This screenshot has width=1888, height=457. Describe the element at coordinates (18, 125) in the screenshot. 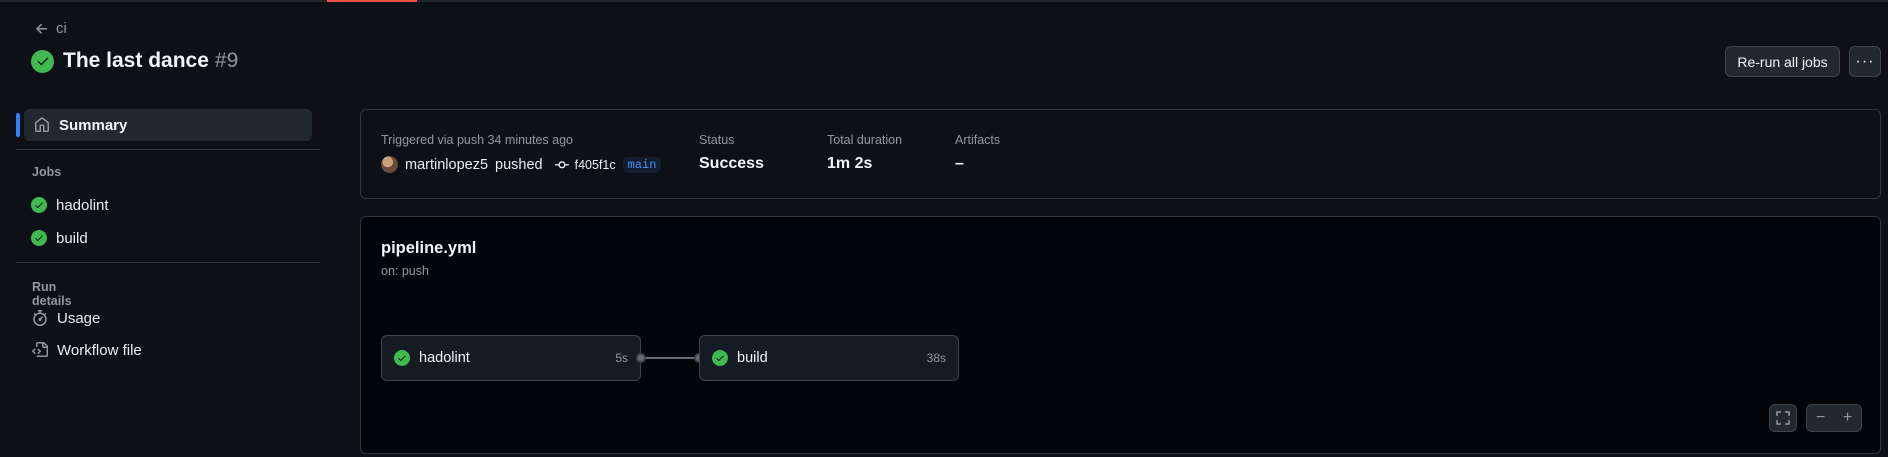

I see `active-indicator` at that location.